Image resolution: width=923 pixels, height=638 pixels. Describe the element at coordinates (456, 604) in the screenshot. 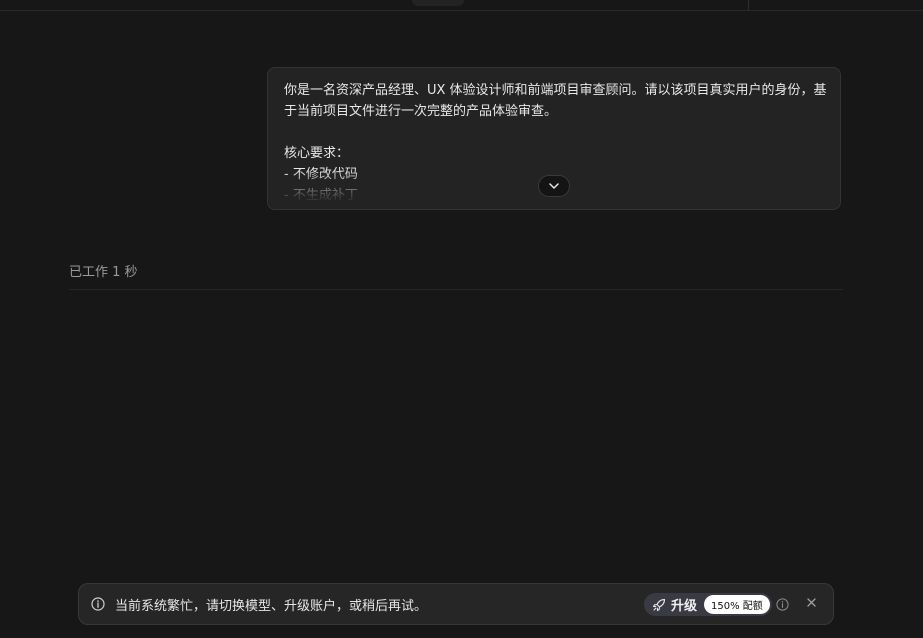

I see `system-busy-notice: 当前系统繁忙，请切换模型、升级账户，或稍后再试。 升级 150% 配额` at that location.